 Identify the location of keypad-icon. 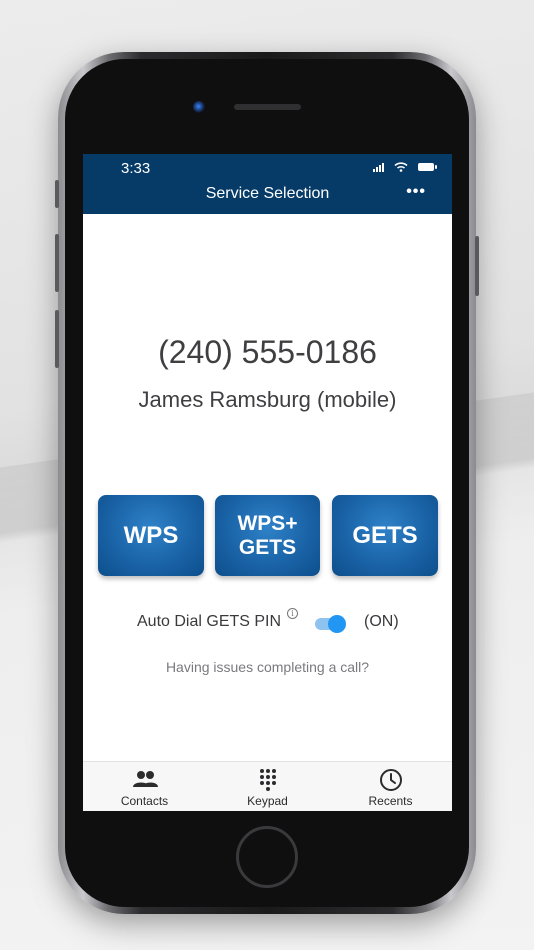
(267, 780).